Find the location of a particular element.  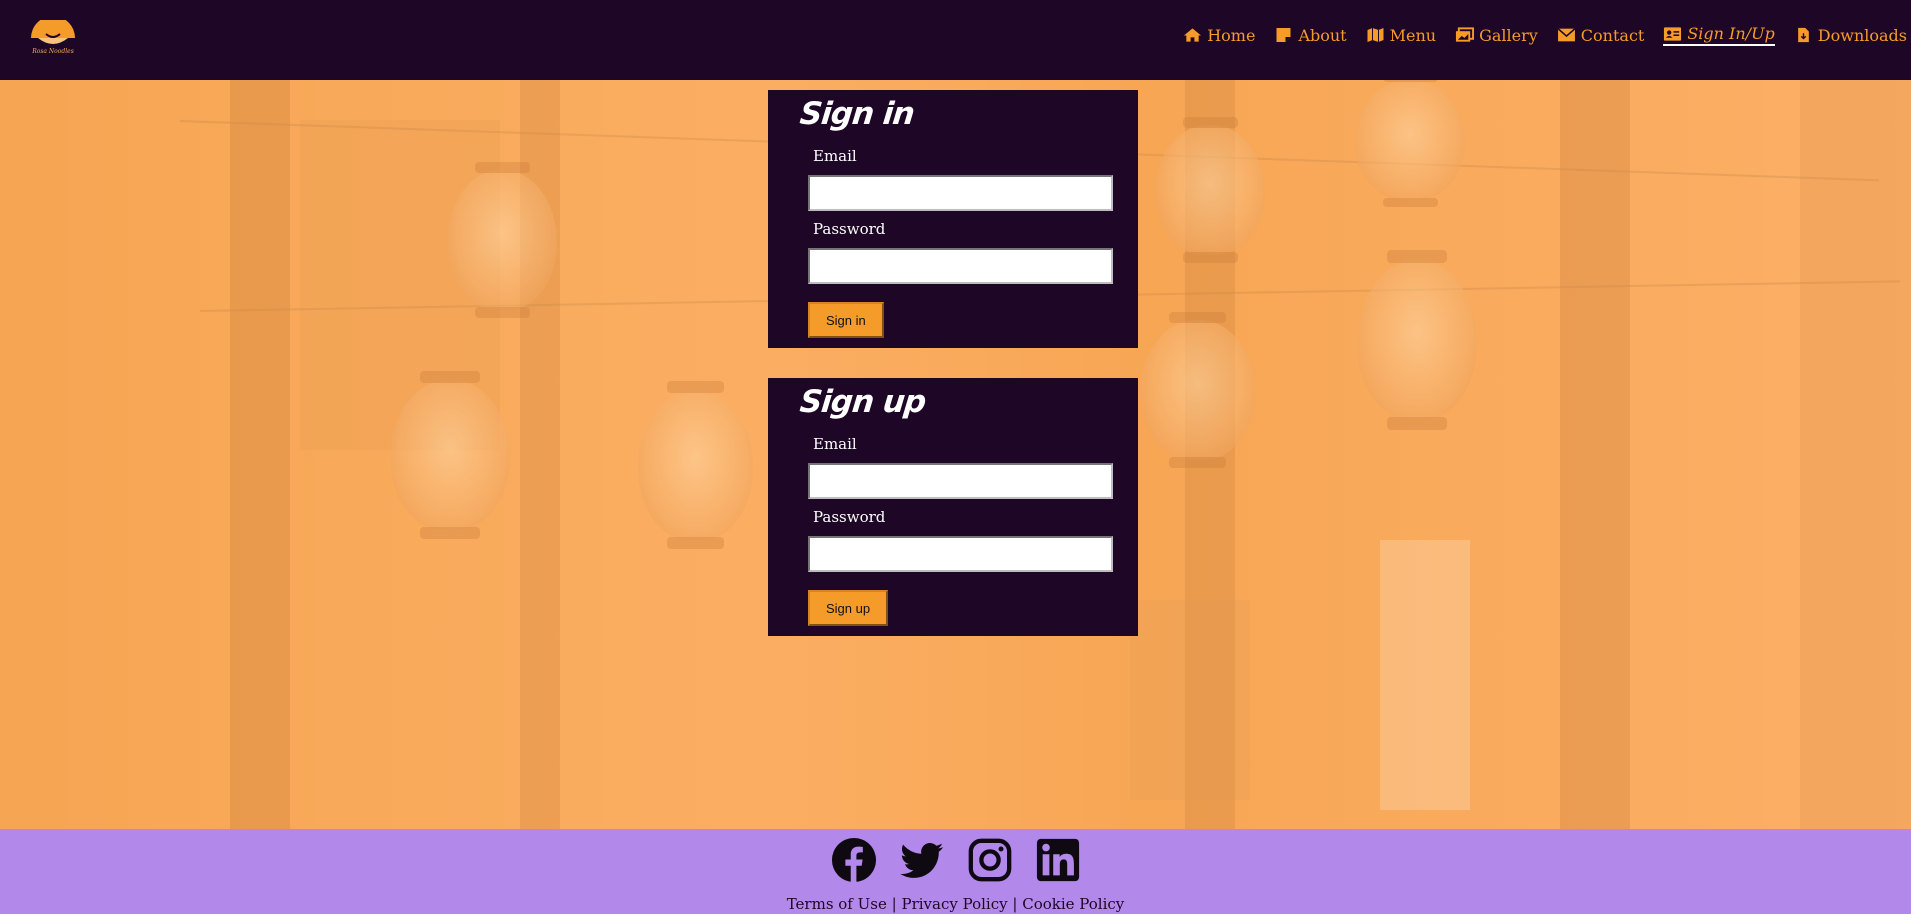

nav-about-label: About is located at coordinates (1322, 35).